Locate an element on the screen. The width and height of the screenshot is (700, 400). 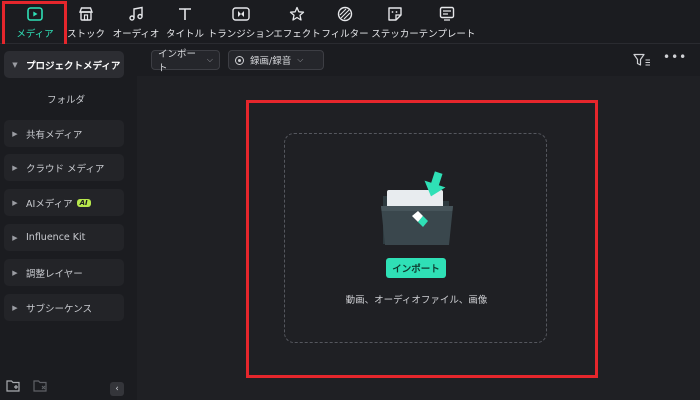
tab-filter: フィルター is located at coordinates (345, 22).